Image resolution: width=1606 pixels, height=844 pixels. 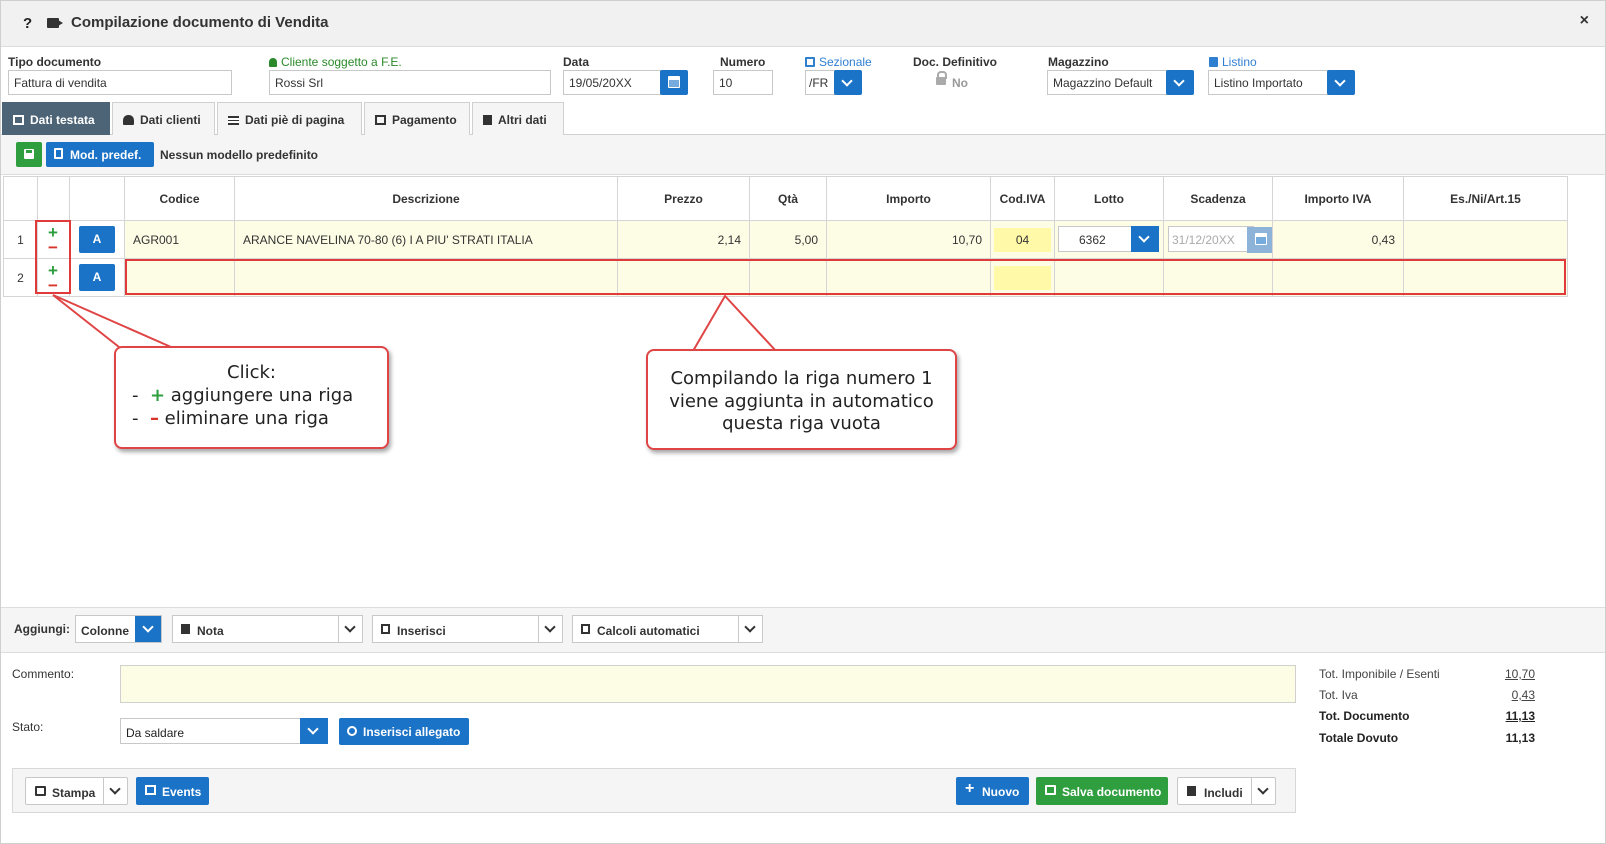 What do you see at coordinates (1263, 791) in the screenshot?
I see `includi-dropdown-toggle` at bounding box center [1263, 791].